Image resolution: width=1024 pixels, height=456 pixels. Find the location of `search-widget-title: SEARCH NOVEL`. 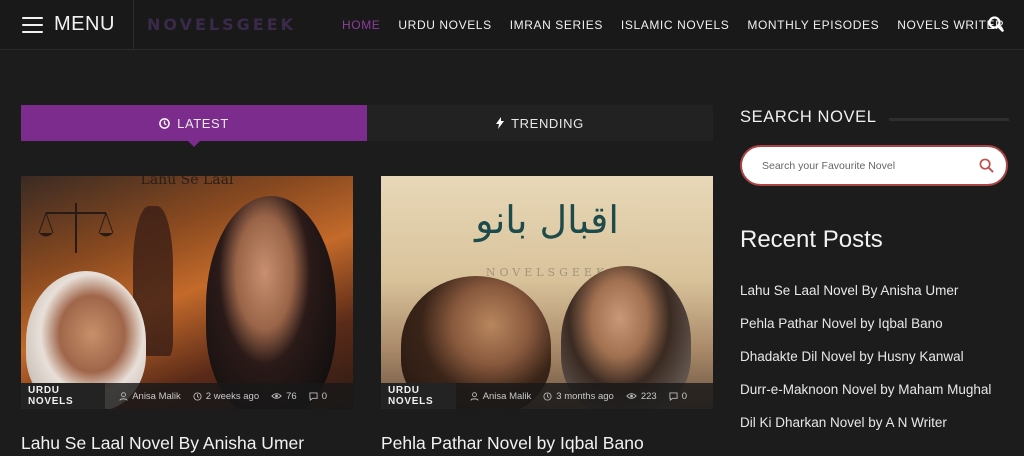

search-widget-title: SEARCH NOVEL is located at coordinates (808, 117).